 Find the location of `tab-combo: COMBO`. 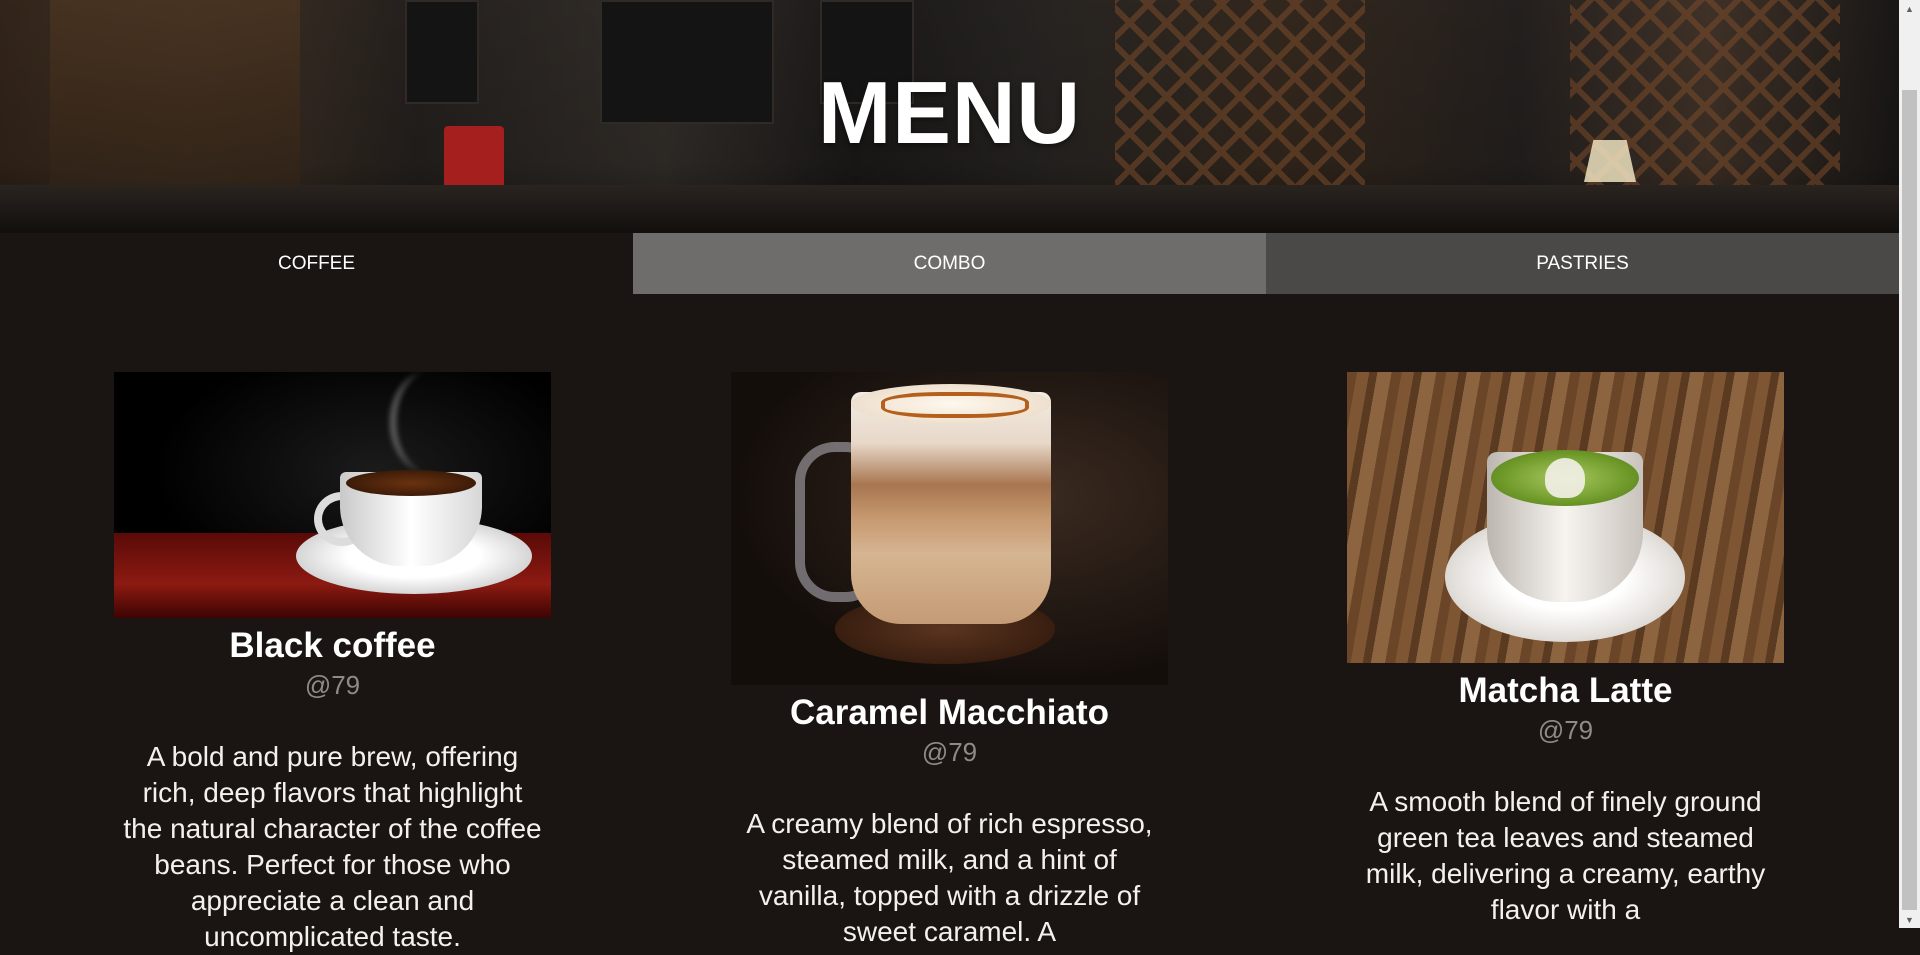

tab-combo: COMBO is located at coordinates (949, 263).